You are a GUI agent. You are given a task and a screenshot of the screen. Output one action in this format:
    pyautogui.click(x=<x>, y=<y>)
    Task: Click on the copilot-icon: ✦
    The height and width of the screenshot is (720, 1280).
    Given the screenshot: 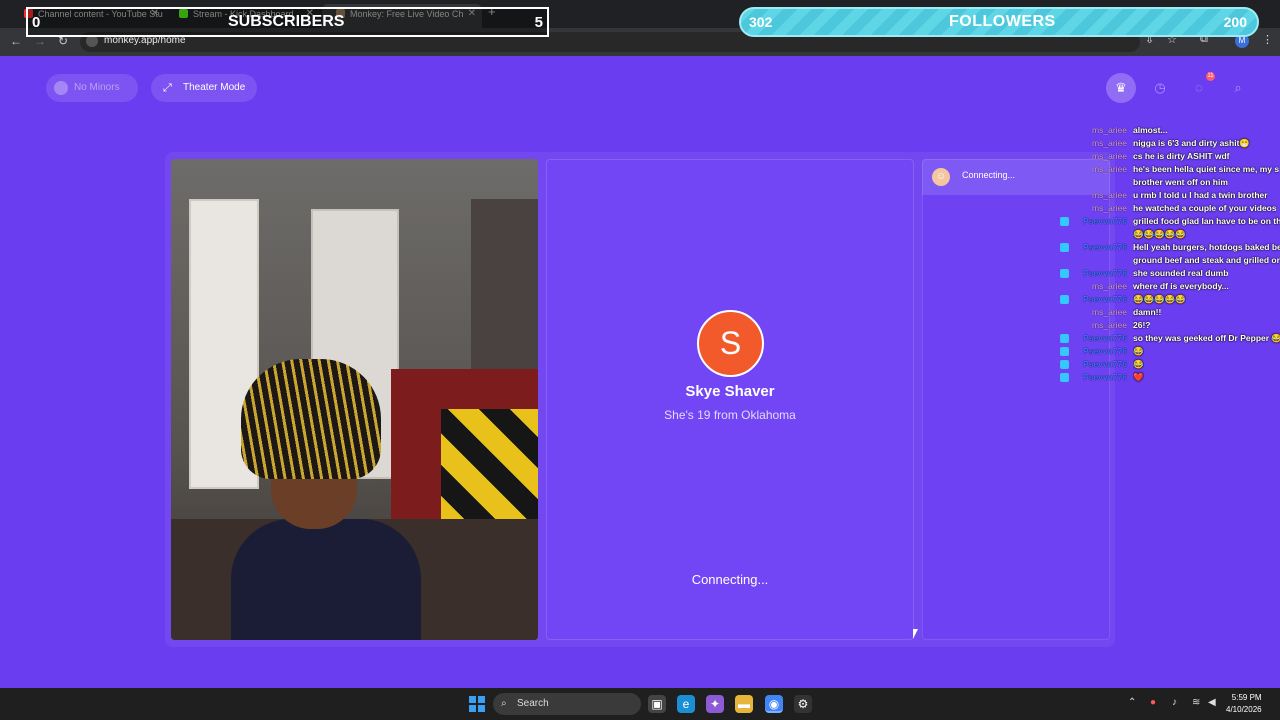 What is the action you would take?
    pyautogui.click(x=715, y=704)
    